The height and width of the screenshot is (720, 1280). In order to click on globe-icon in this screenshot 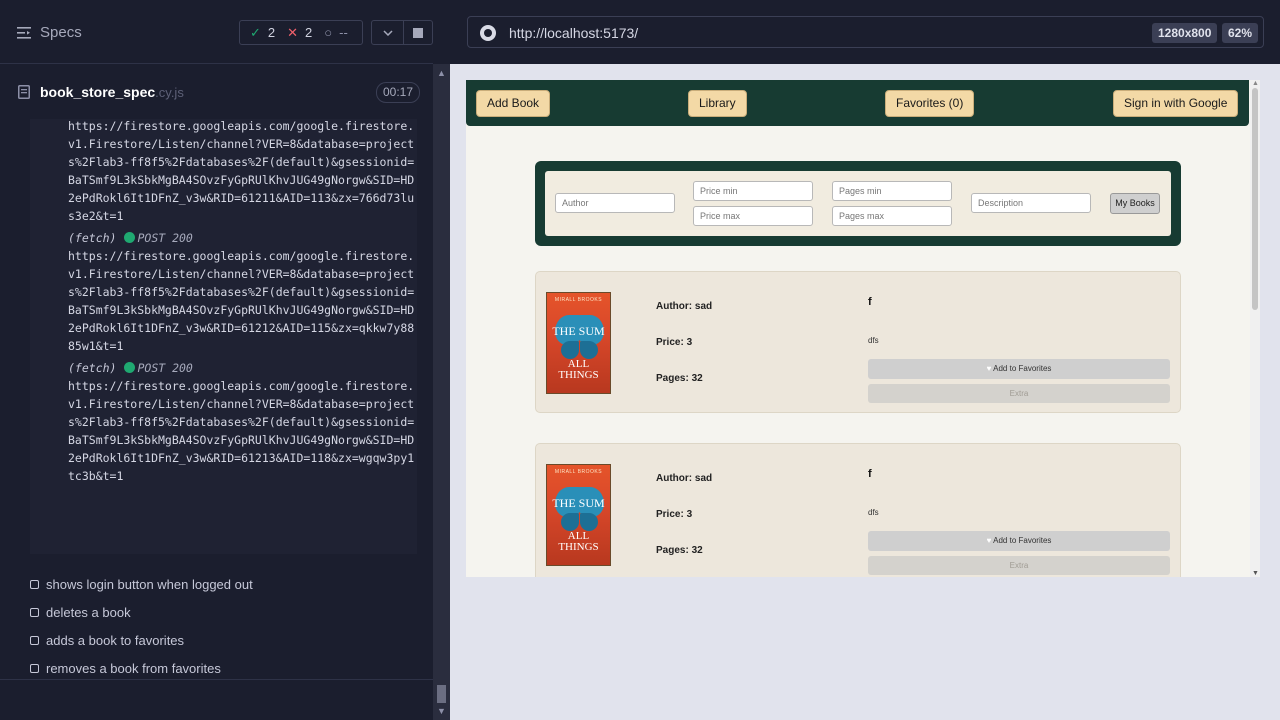, I will do `click(488, 33)`.